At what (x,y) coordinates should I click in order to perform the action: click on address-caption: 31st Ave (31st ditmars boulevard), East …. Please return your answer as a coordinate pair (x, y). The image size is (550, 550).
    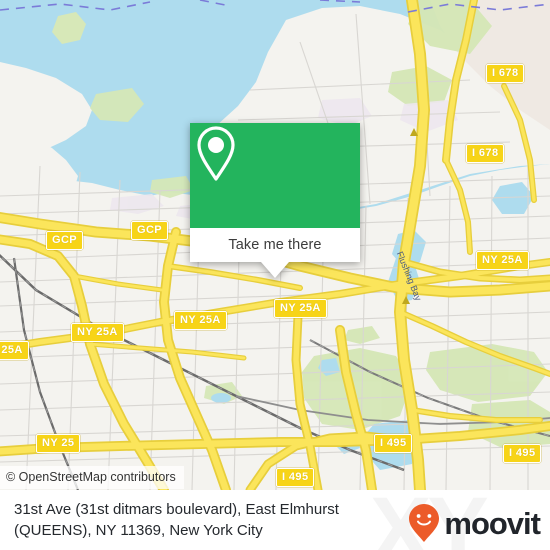
    Looking at the image, I should click on (214, 520).